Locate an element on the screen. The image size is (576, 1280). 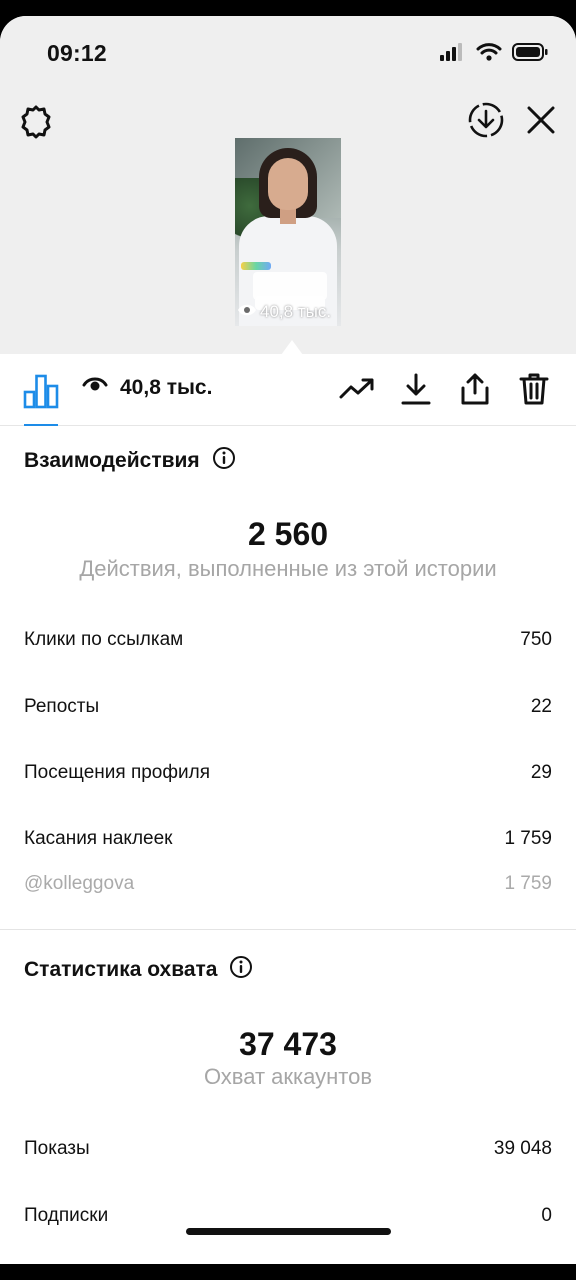
stat-label: @kolleggova is located at coordinates (79, 883).